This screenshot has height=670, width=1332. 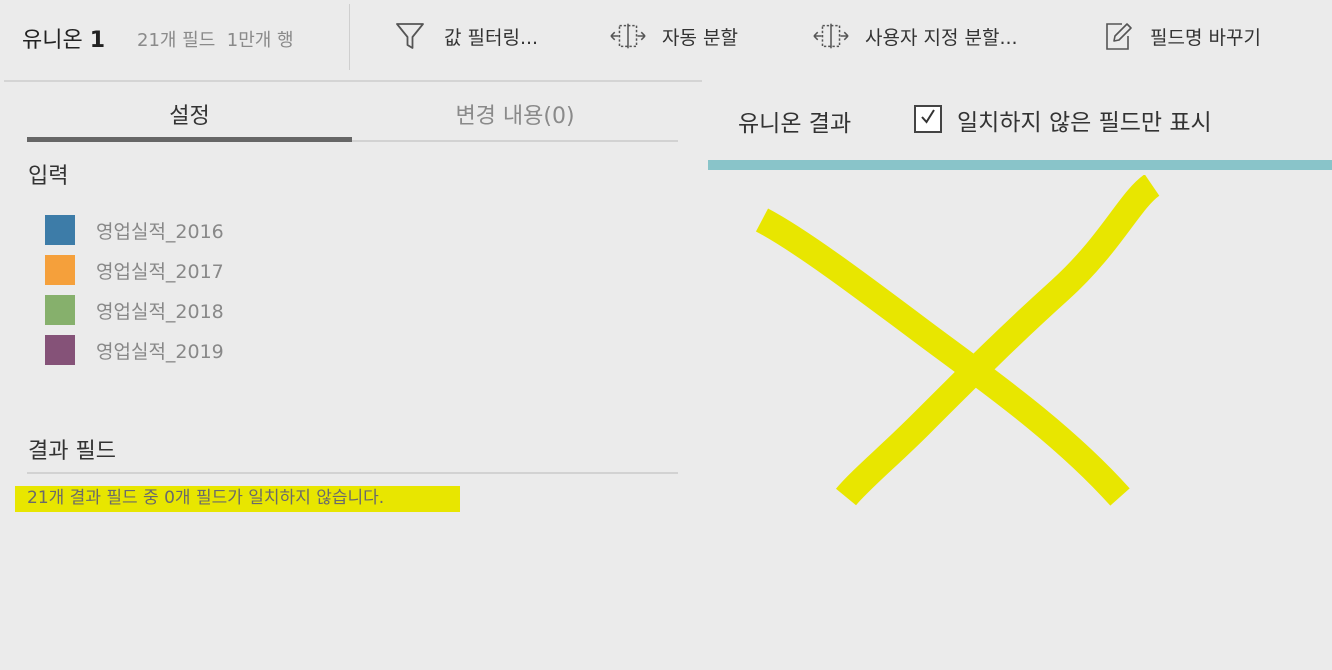 I want to click on union-number: 1, so click(x=97, y=40).